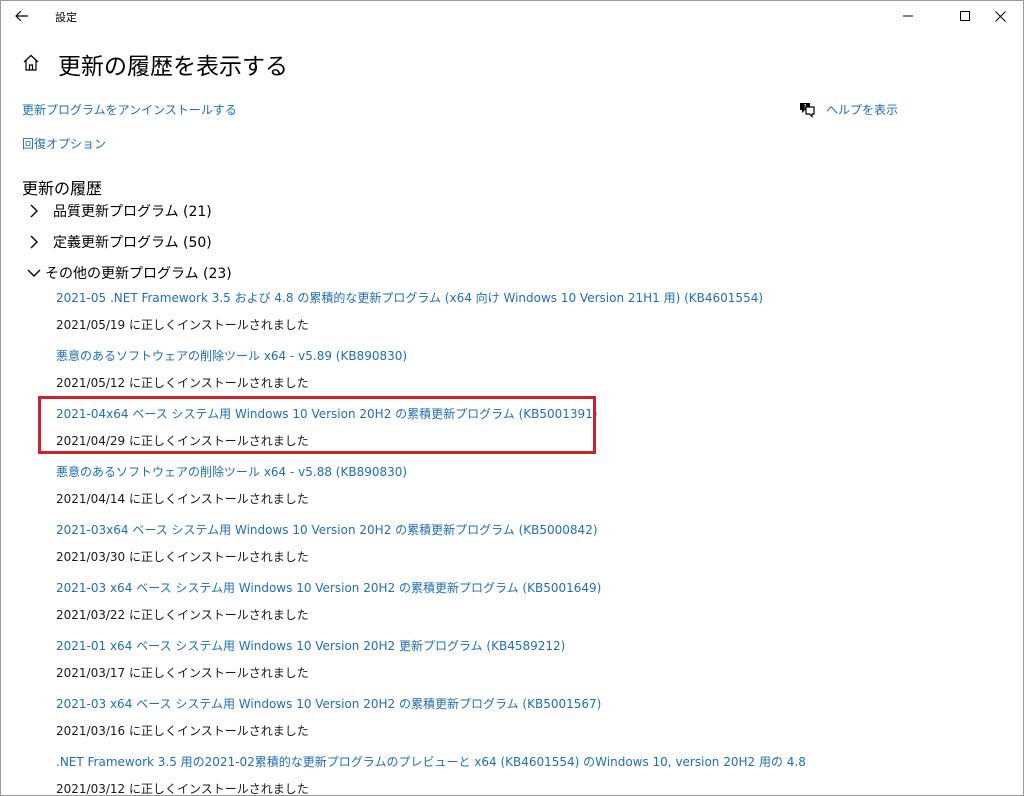 Image resolution: width=1024 pixels, height=796 pixels. What do you see at coordinates (231, 355) in the screenshot?
I see `update-title-link: 悪意のあるソフトウェアの削除ツール x64 - v5.89 (KB890830)` at bounding box center [231, 355].